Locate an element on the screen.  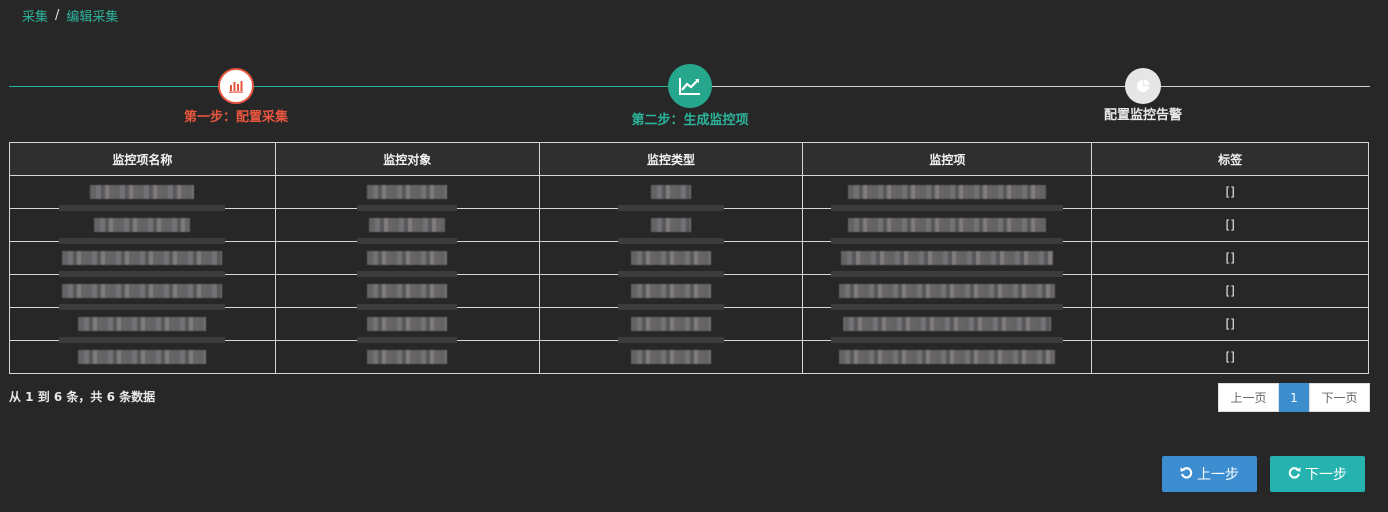
table-summary: 从 1 到 6 条，共 6 条数据 is located at coordinates (82, 397).